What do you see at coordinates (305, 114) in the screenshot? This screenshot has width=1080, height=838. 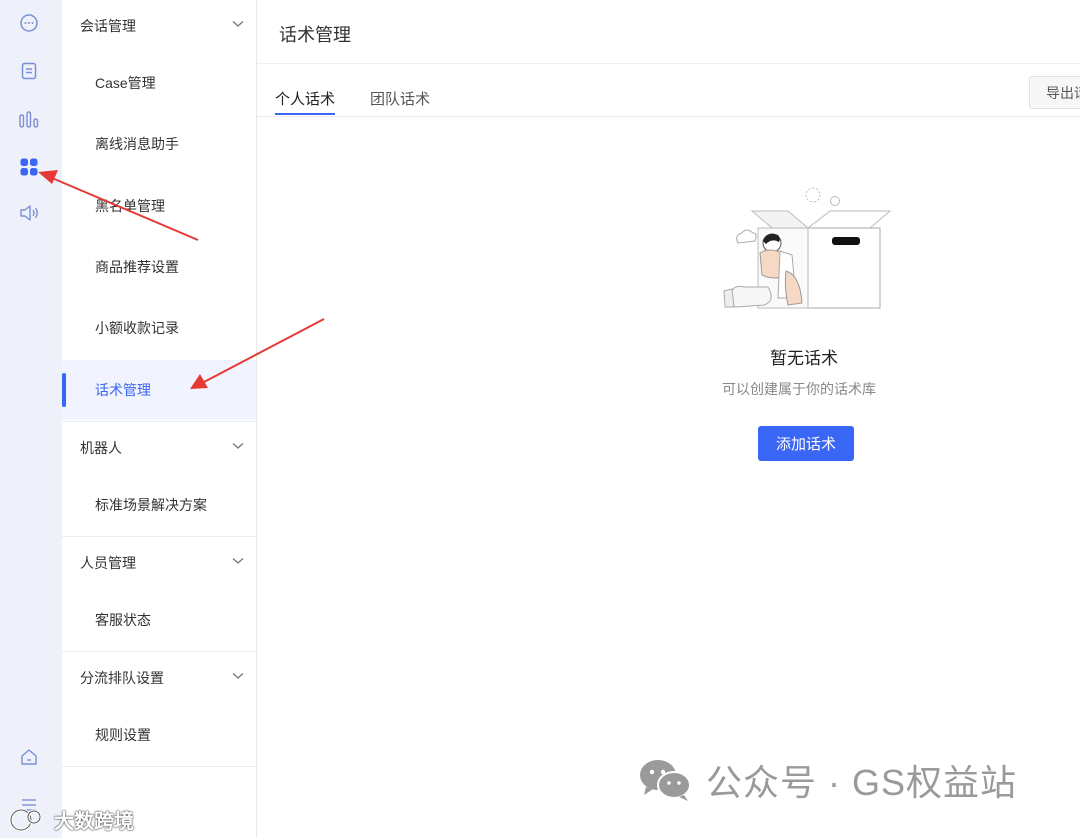 I see `tab-active-indicator` at bounding box center [305, 114].